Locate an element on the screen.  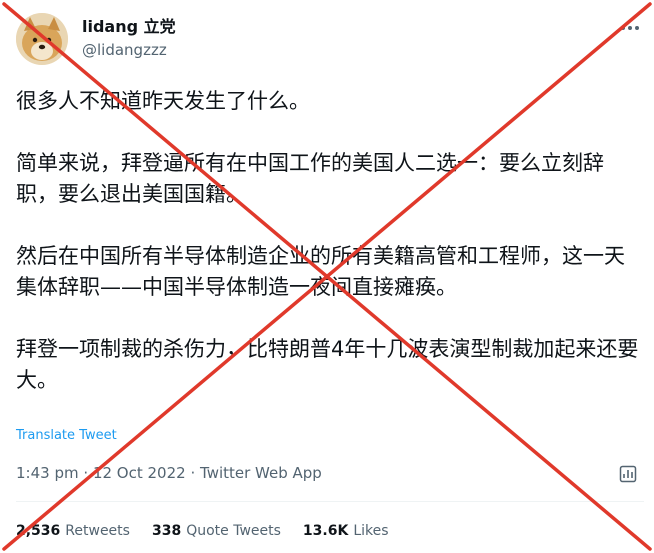
retweets-label: Retweets is located at coordinates (97, 531).